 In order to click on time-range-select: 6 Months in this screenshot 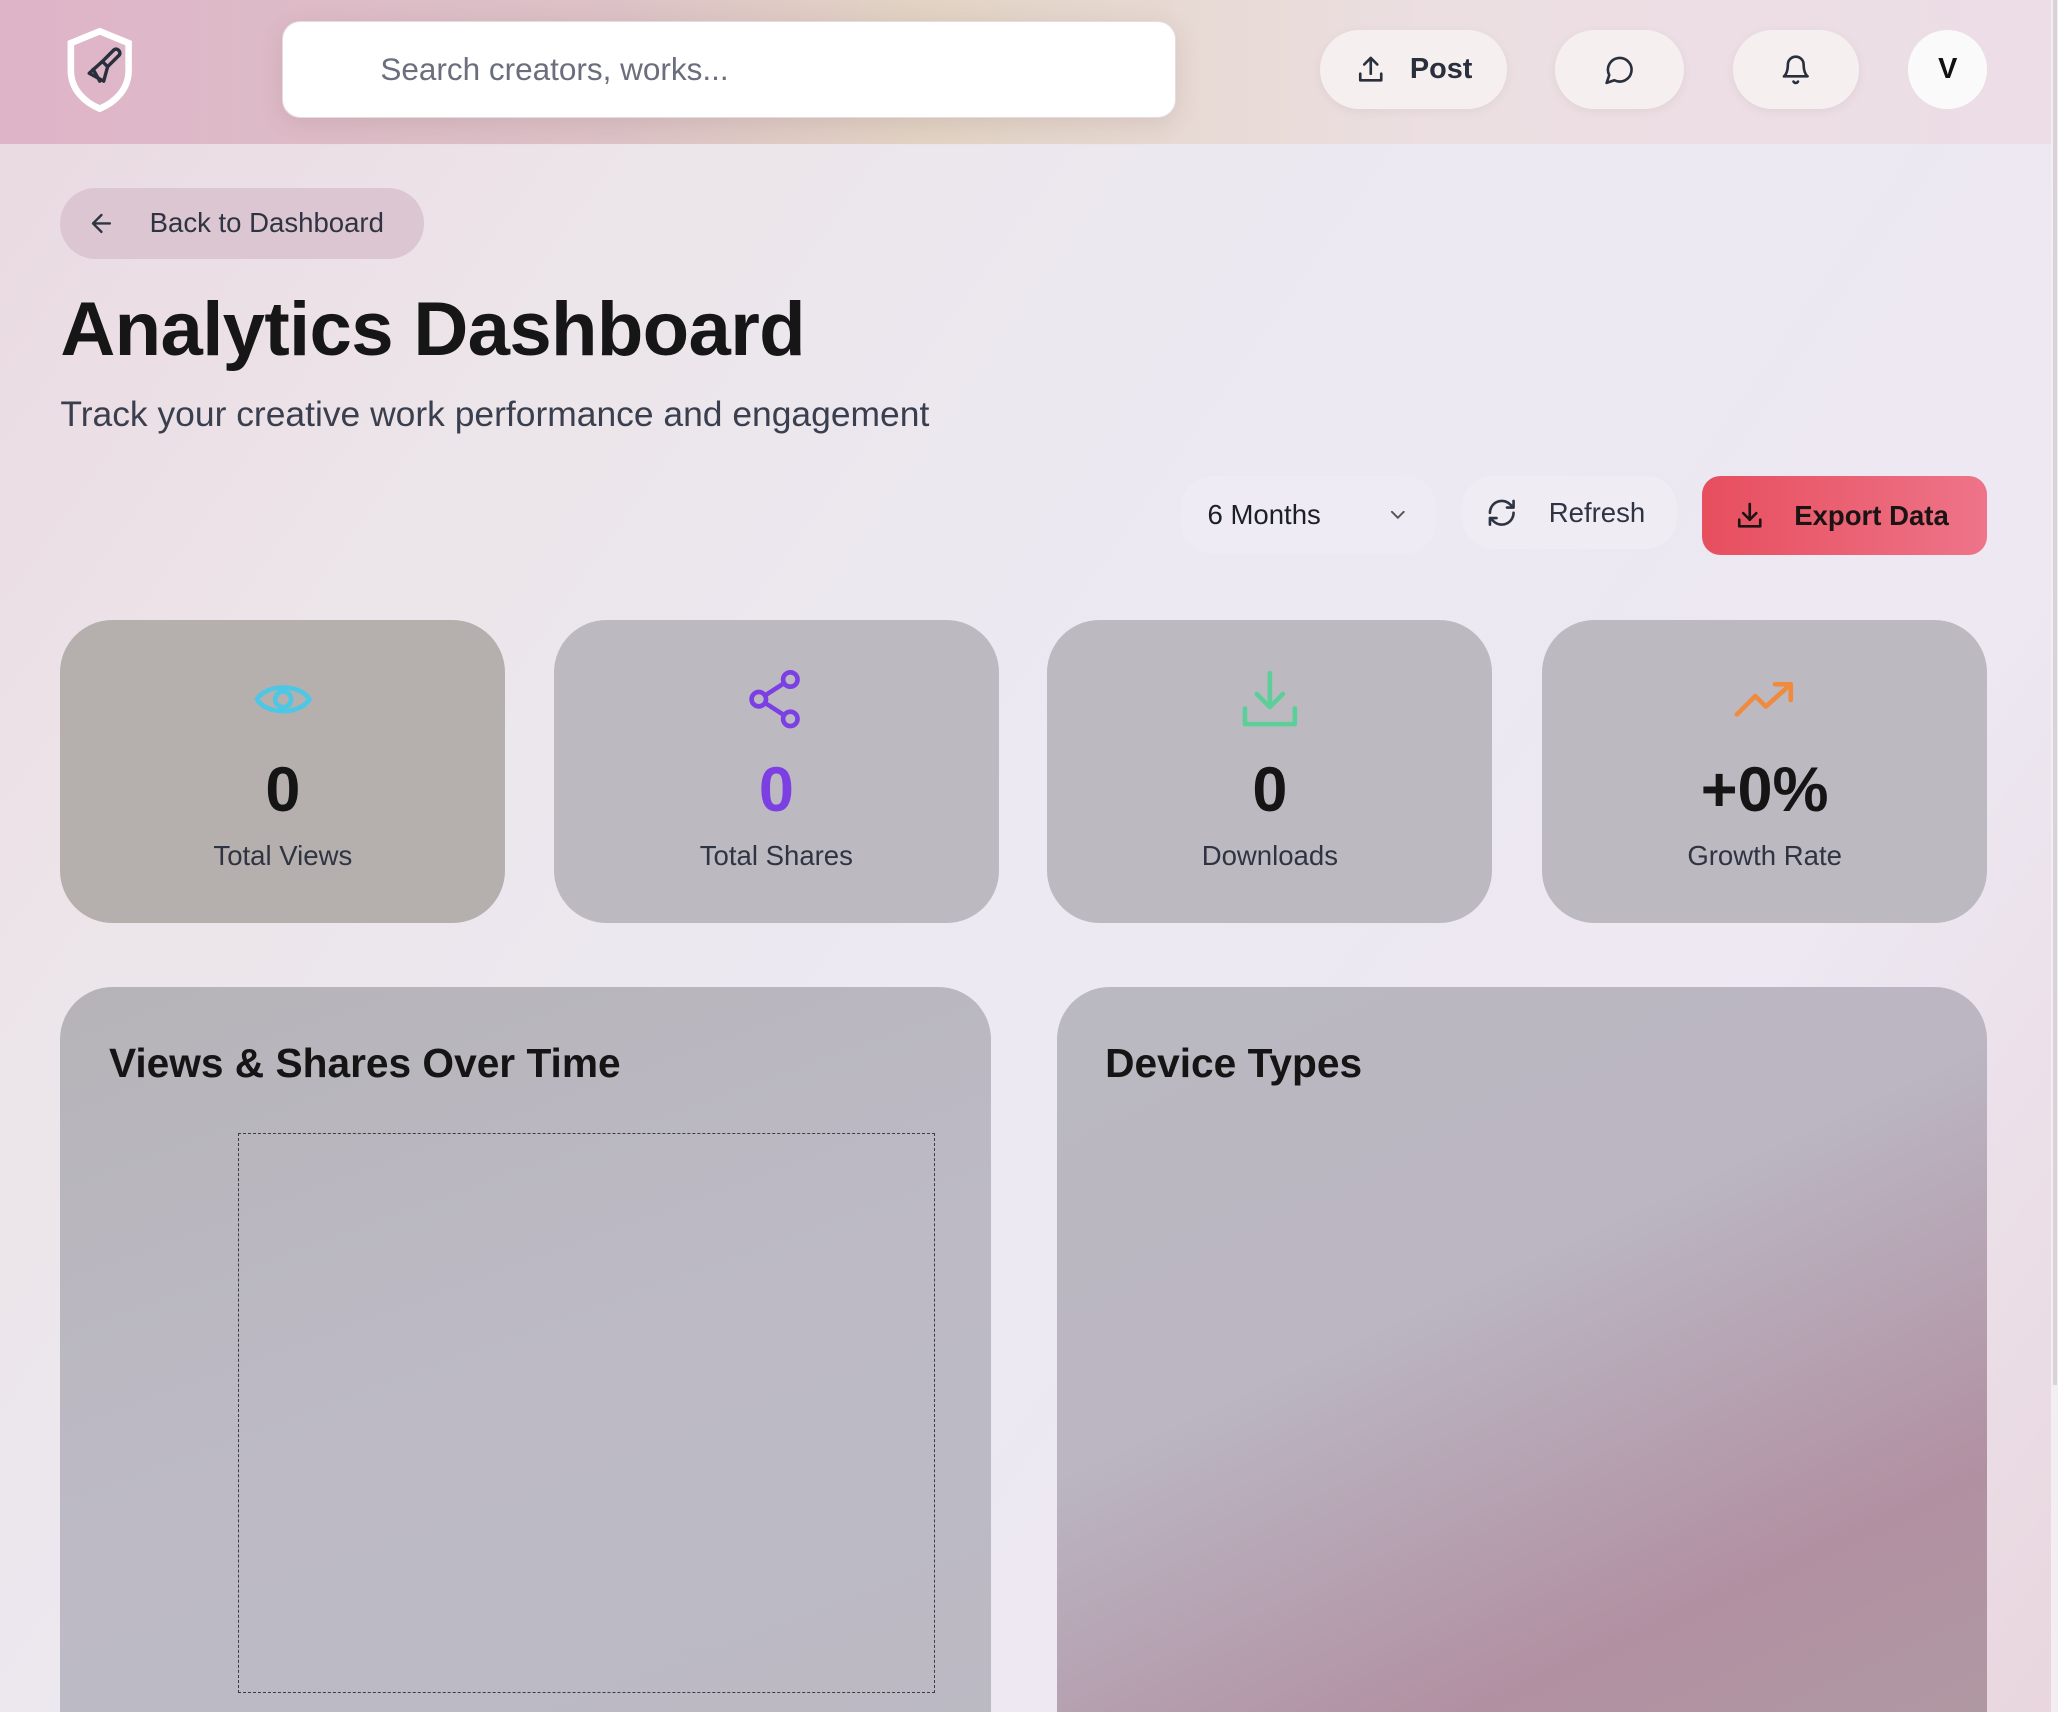, I will do `click(1308, 515)`.